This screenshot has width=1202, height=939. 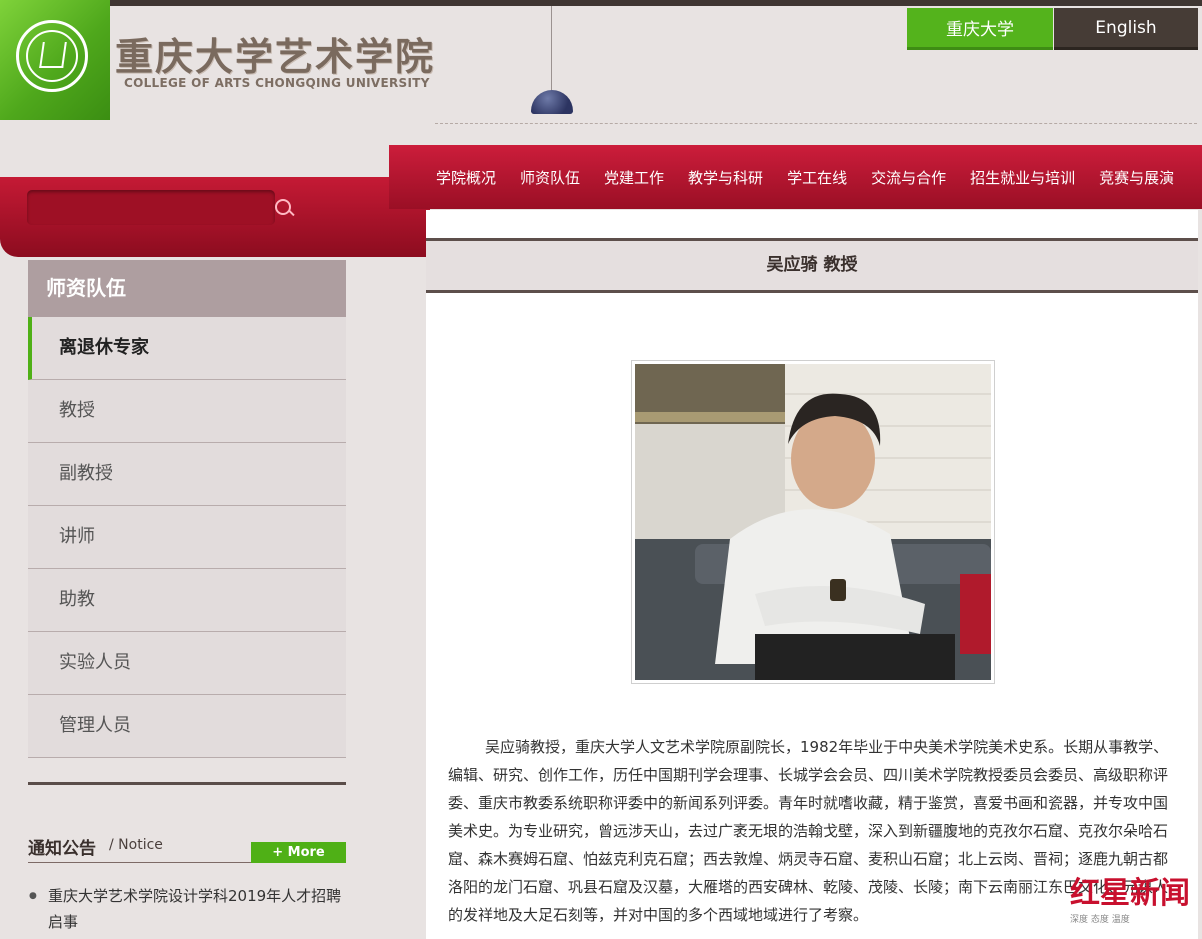 I want to click on sidebar-item-lab-staff: 实验人员, so click(x=187, y=663).